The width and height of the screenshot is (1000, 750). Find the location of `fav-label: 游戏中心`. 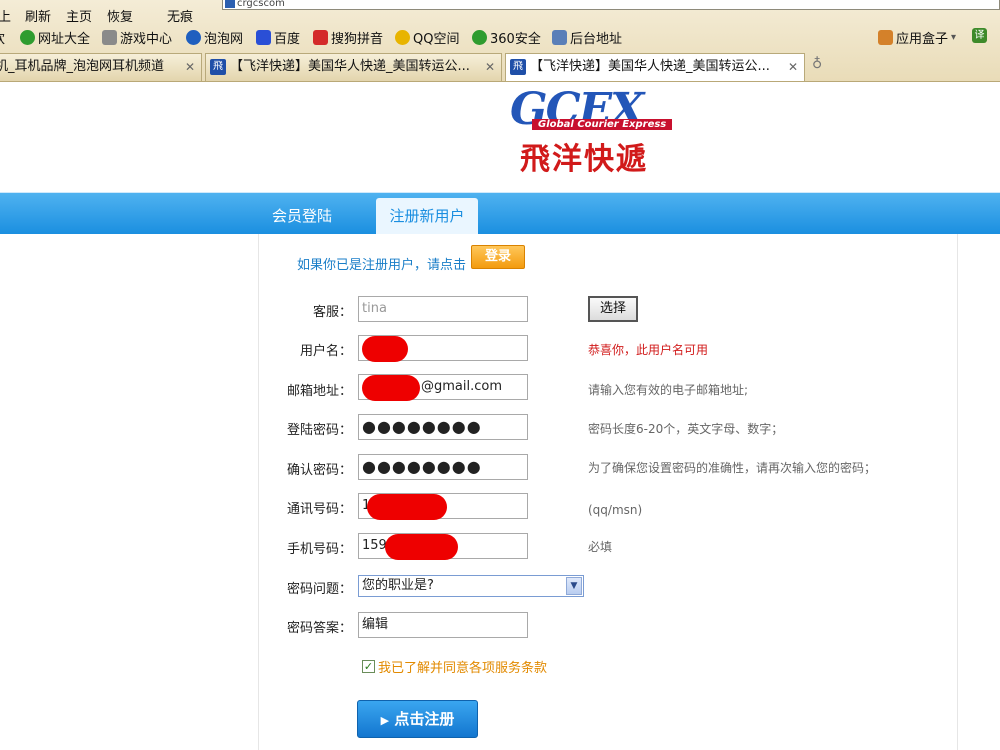

fav-label: 游戏中心 is located at coordinates (146, 39).